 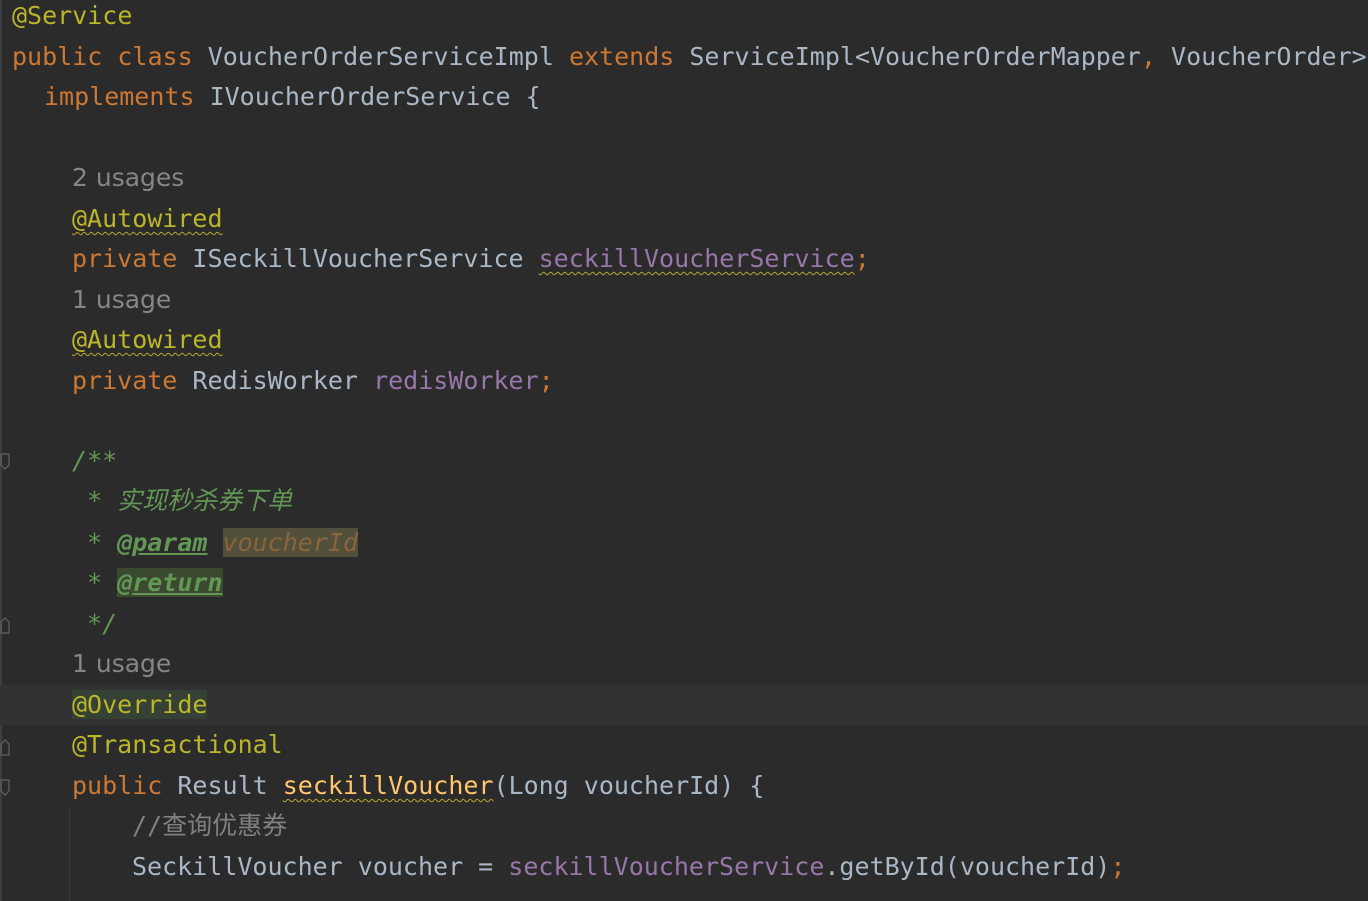 What do you see at coordinates (915, 56) in the screenshot?
I see `super-class: ServiceImpl<VoucherOrderMapper` at bounding box center [915, 56].